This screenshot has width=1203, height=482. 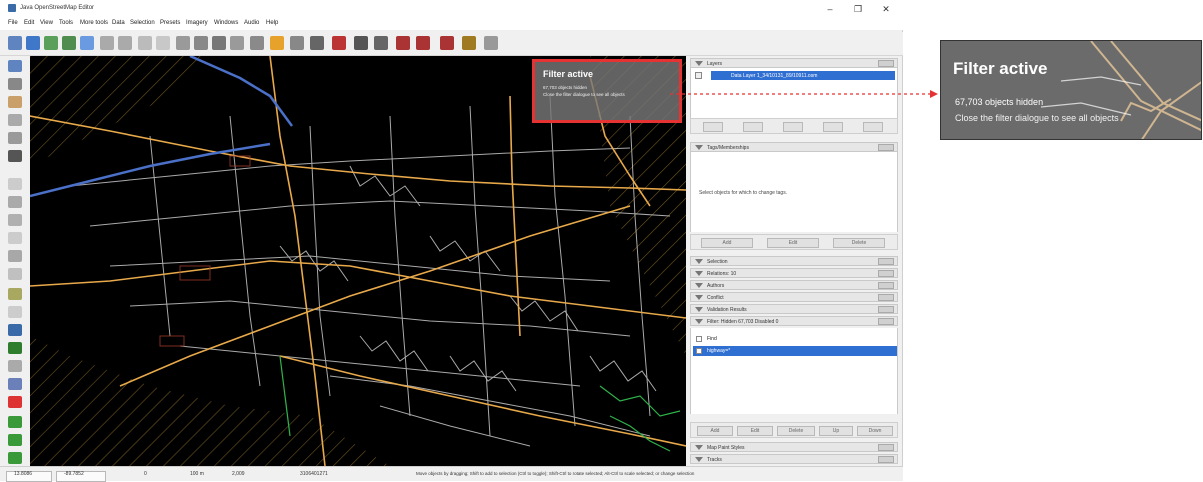 I want to click on select-mode-icon, so click(x=15, y=66).